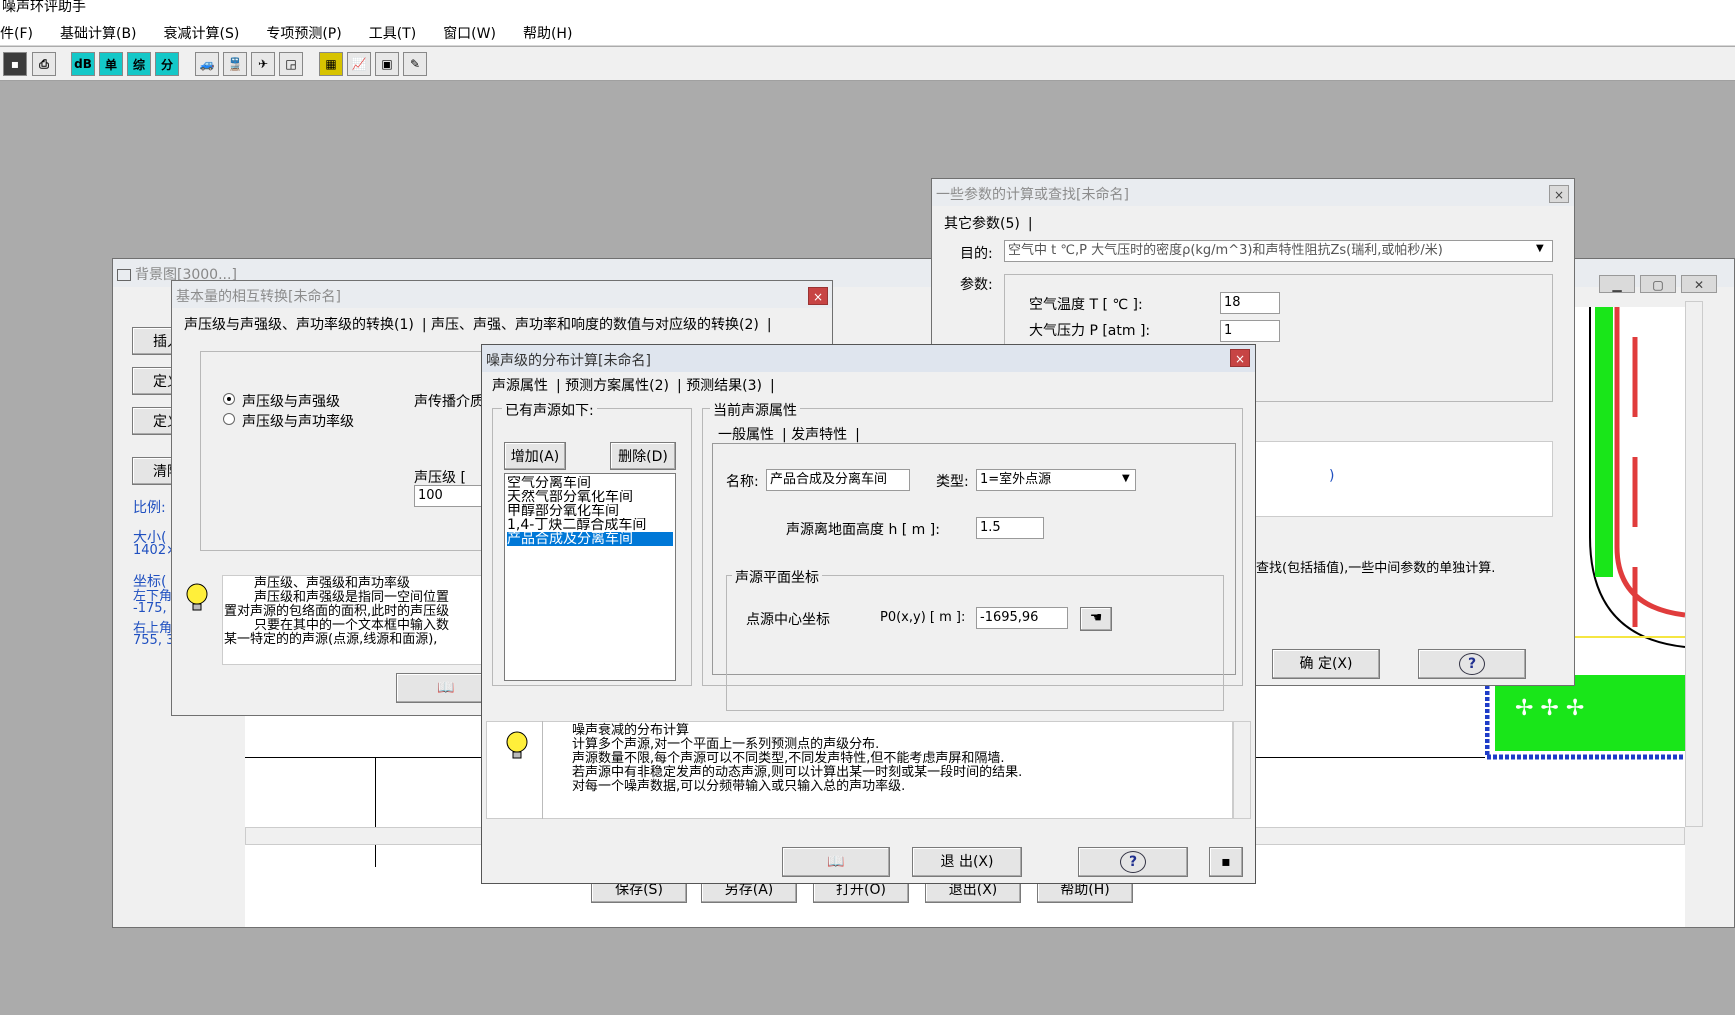 This screenshot has width=1735, height=1015. What do you see at coordinates (590, 525) in the screenshot?
I see `list-item: 1,4-丁炔二醇合成车间` at bounding box center [590, 525].